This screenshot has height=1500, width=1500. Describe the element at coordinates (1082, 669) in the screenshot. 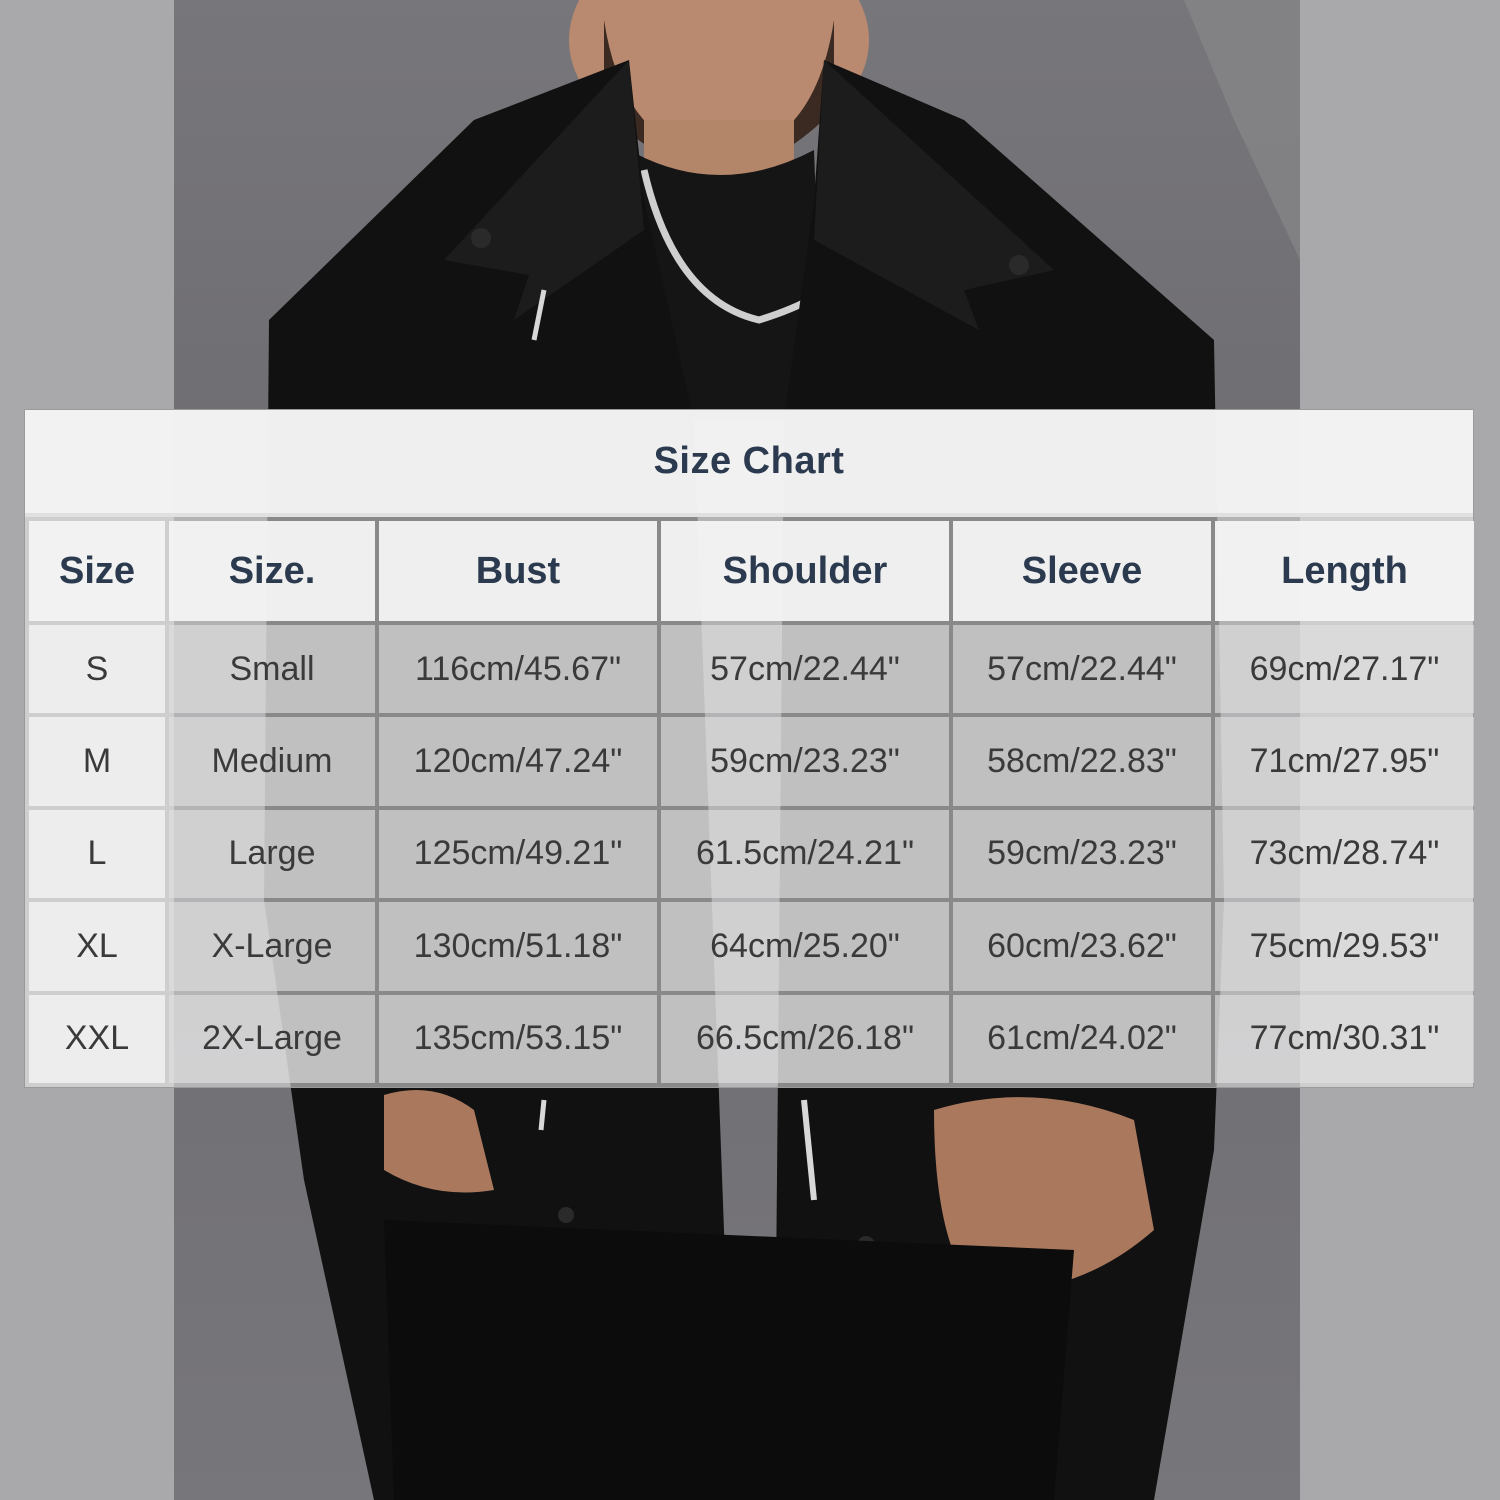

I see `cell-sleeve: 57cm/22.44"` at that location.